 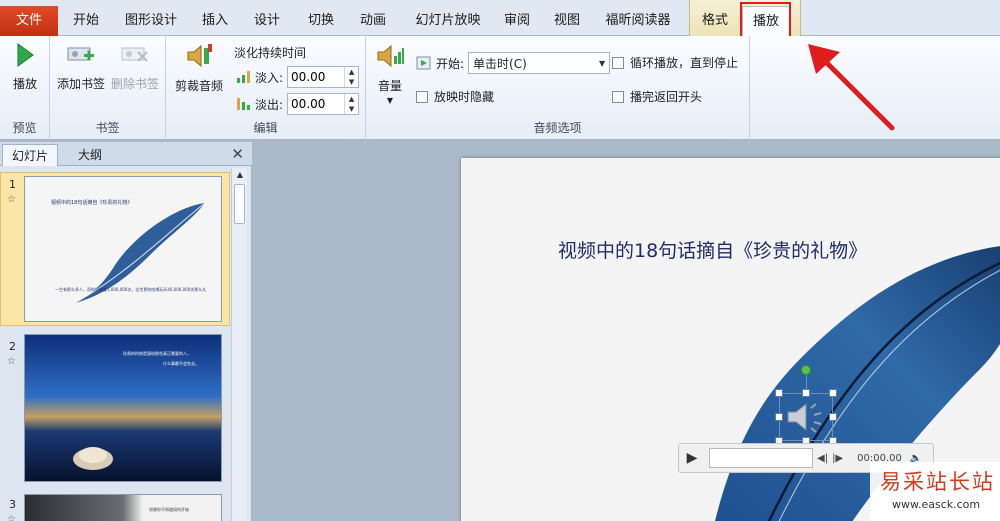 I want to click on fade-in-row: 淡入: ▲▼, so click(x=298, y=77).